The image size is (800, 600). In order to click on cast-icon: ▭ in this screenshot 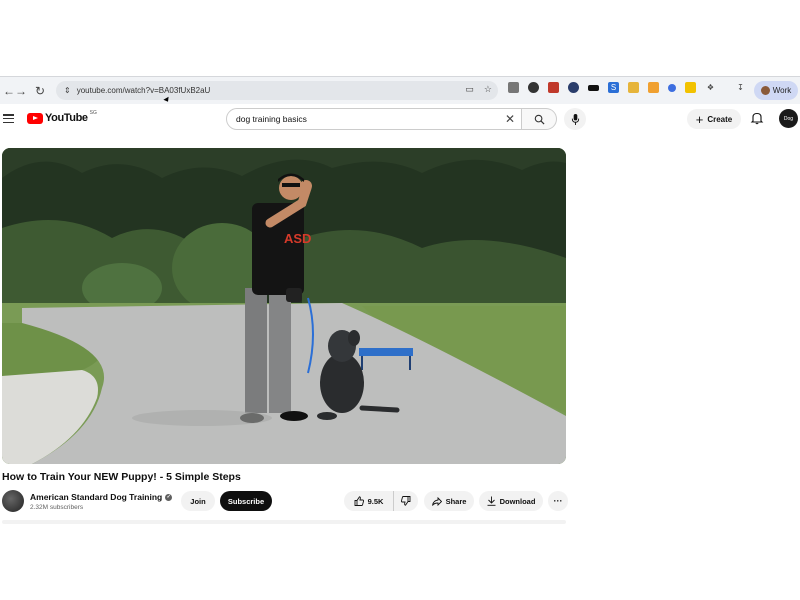, I will do `click(469, 89)`.